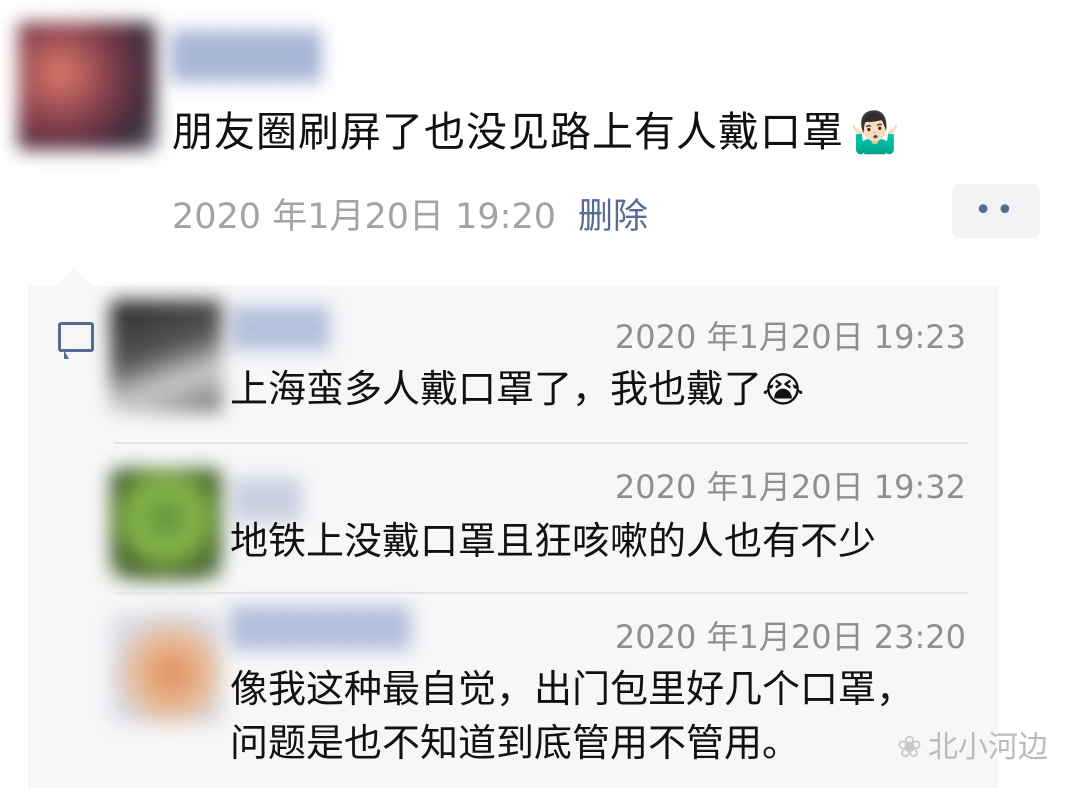  I want to click on crying-emoji-icon: 😭, so click(783, 390).